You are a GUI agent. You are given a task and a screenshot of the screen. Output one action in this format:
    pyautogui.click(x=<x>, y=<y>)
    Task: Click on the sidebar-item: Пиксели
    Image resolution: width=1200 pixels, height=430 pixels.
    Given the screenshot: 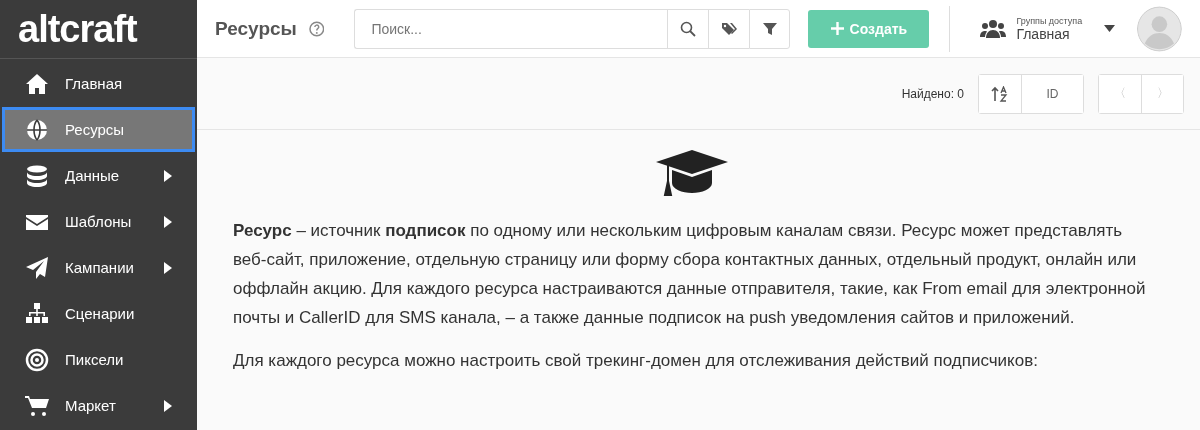 What is the action you would take?
    pyautogui.click(x=98, y=359)
    